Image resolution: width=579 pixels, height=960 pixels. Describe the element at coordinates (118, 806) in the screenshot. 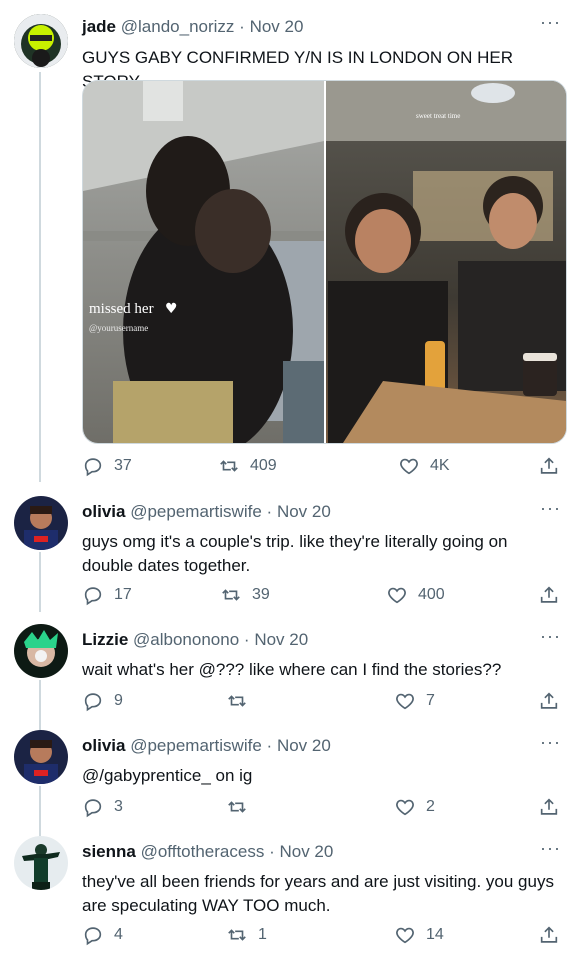

I see `reply-count: 3` at that location.